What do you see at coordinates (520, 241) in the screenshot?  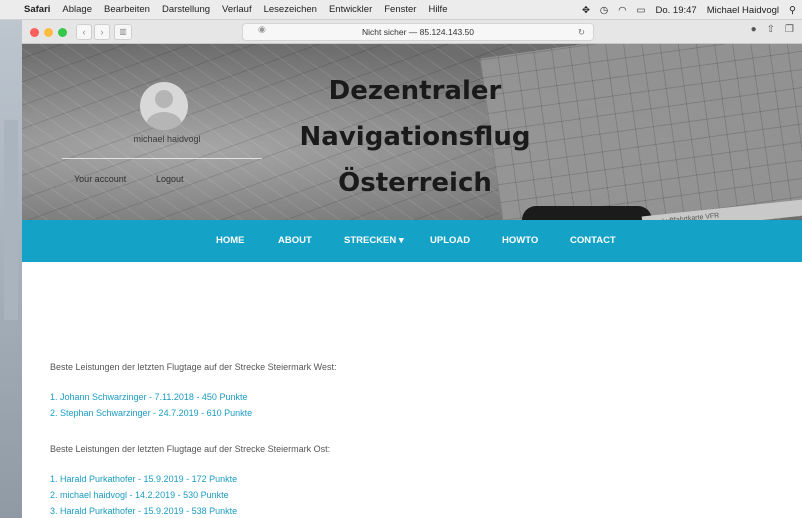 I see `nav-howto: HOWTO` at bounding box center [520, 241].